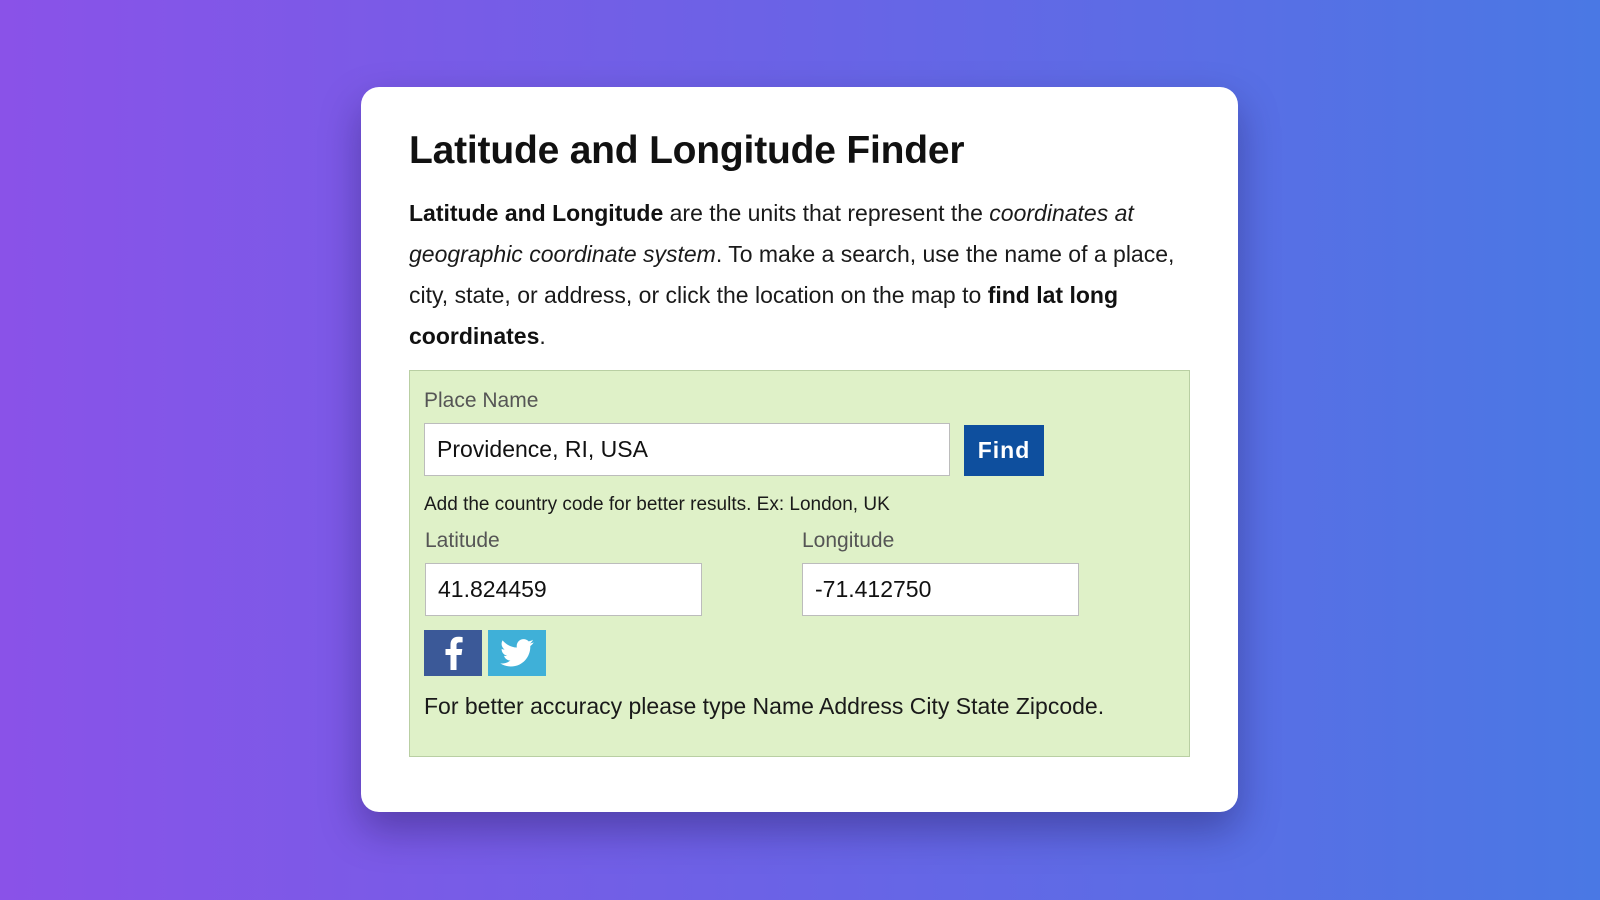 The width and height of the screenshot is (1600, 900). I want to click on twitter-share-button, so click(517, 653).